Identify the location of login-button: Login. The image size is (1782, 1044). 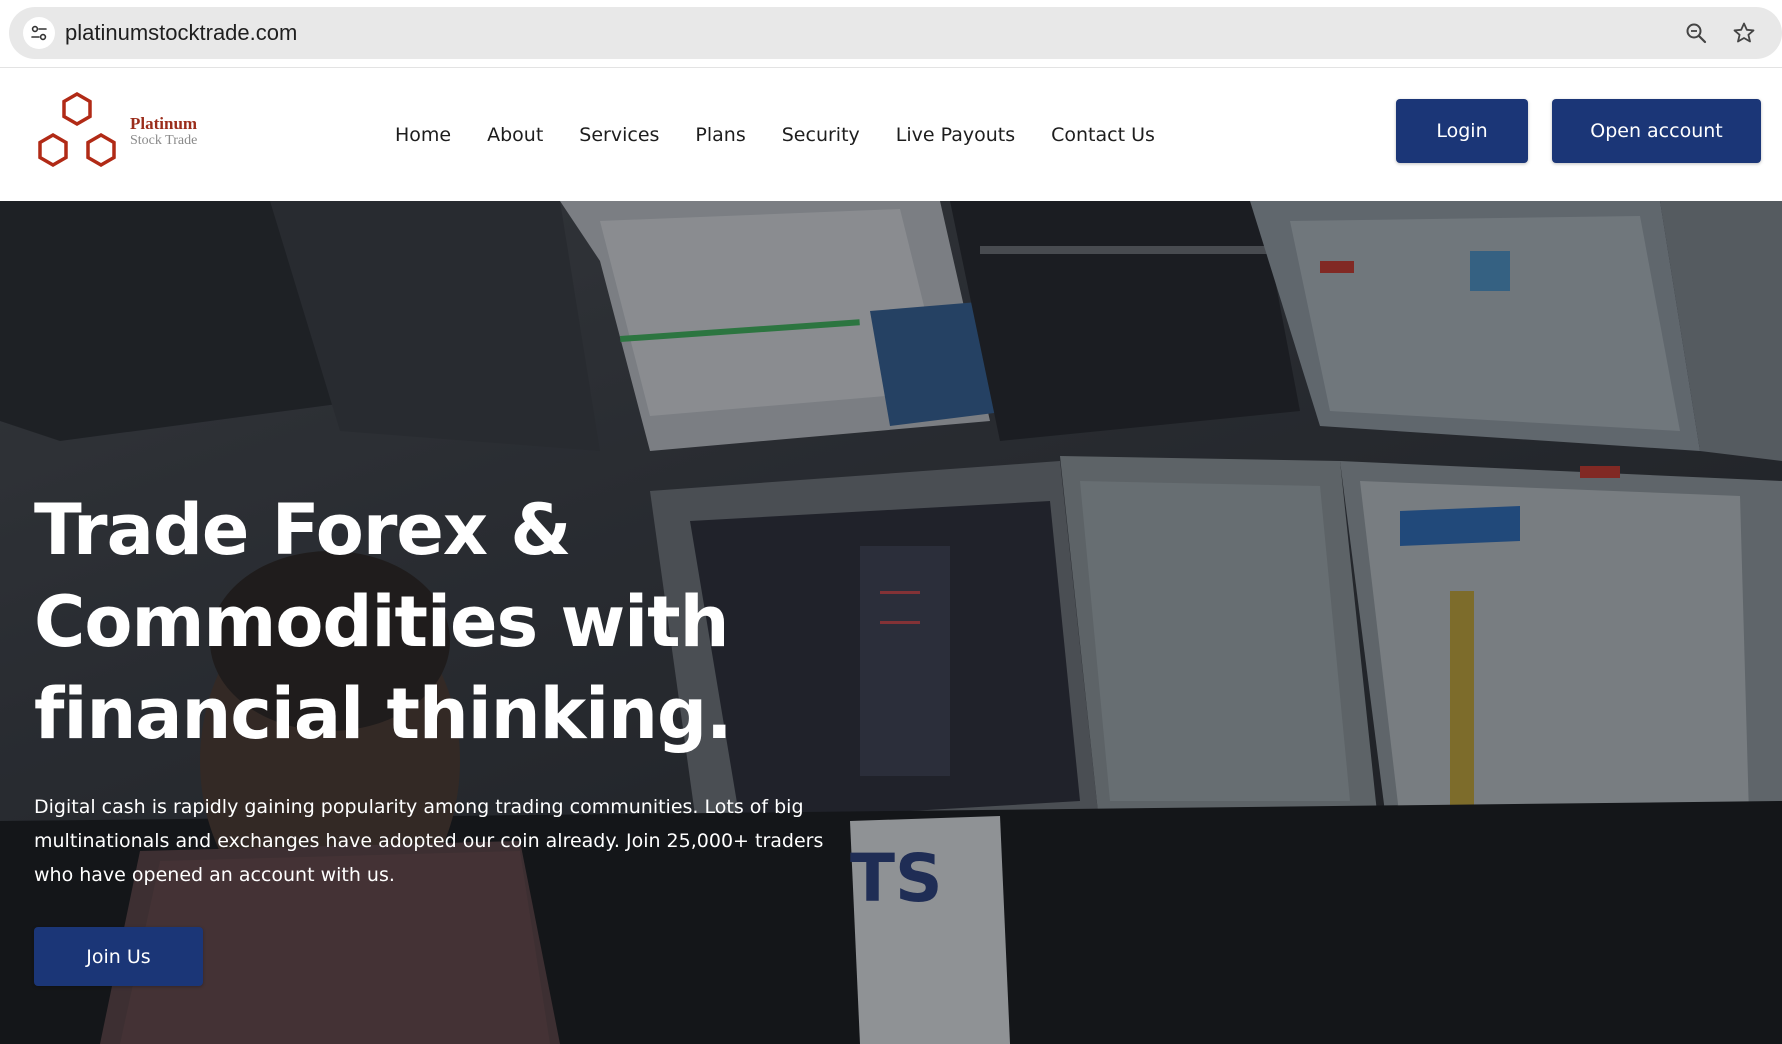
(1462, 131).